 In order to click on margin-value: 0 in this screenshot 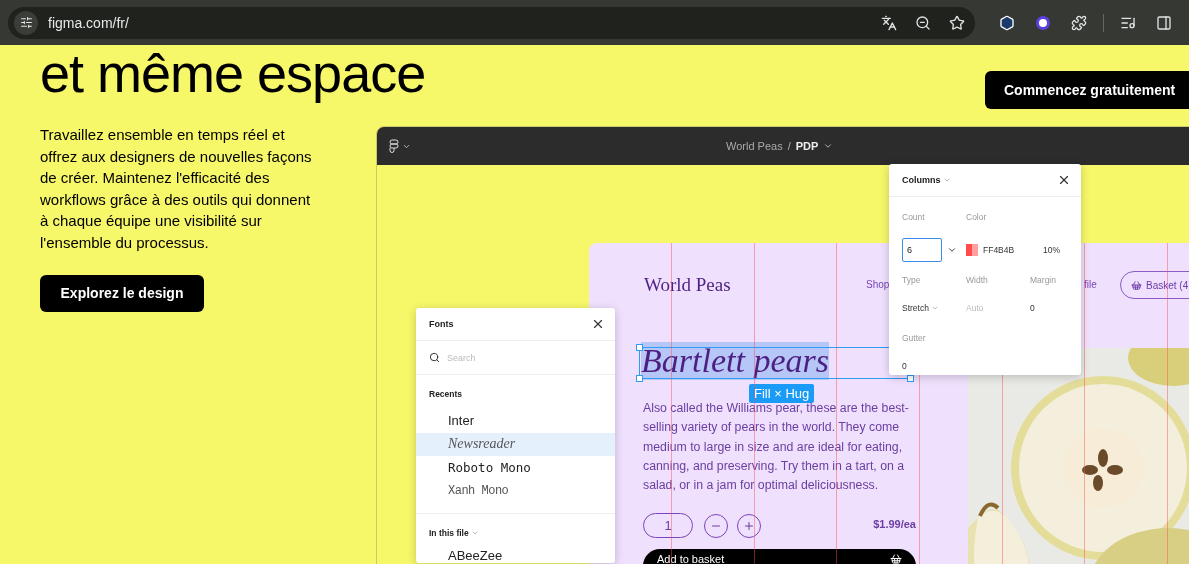, I will do `click(1032, 308)`.